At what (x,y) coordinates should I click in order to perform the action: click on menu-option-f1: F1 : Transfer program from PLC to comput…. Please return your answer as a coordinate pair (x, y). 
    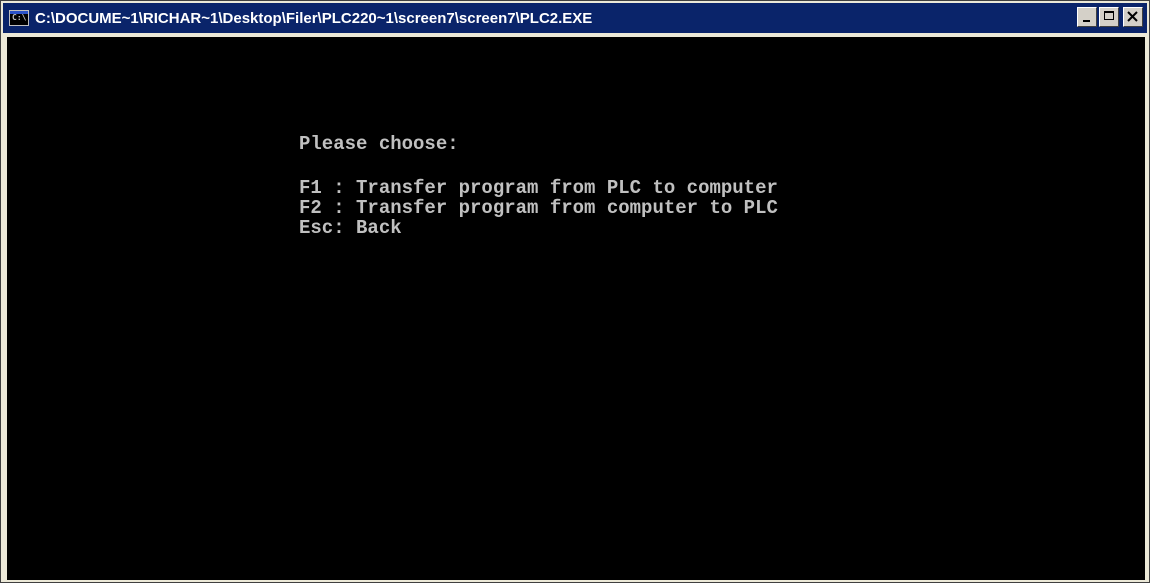
    Looking at the image, I should click on (538, 188).